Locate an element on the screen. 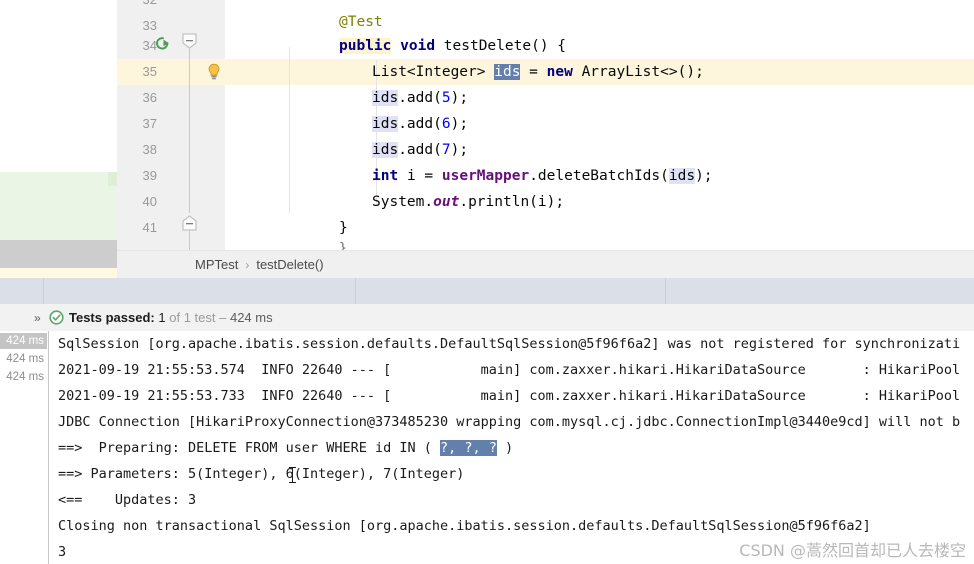 The image size is (974, 564). keyword-void: void is located at coordinates (418, 46).